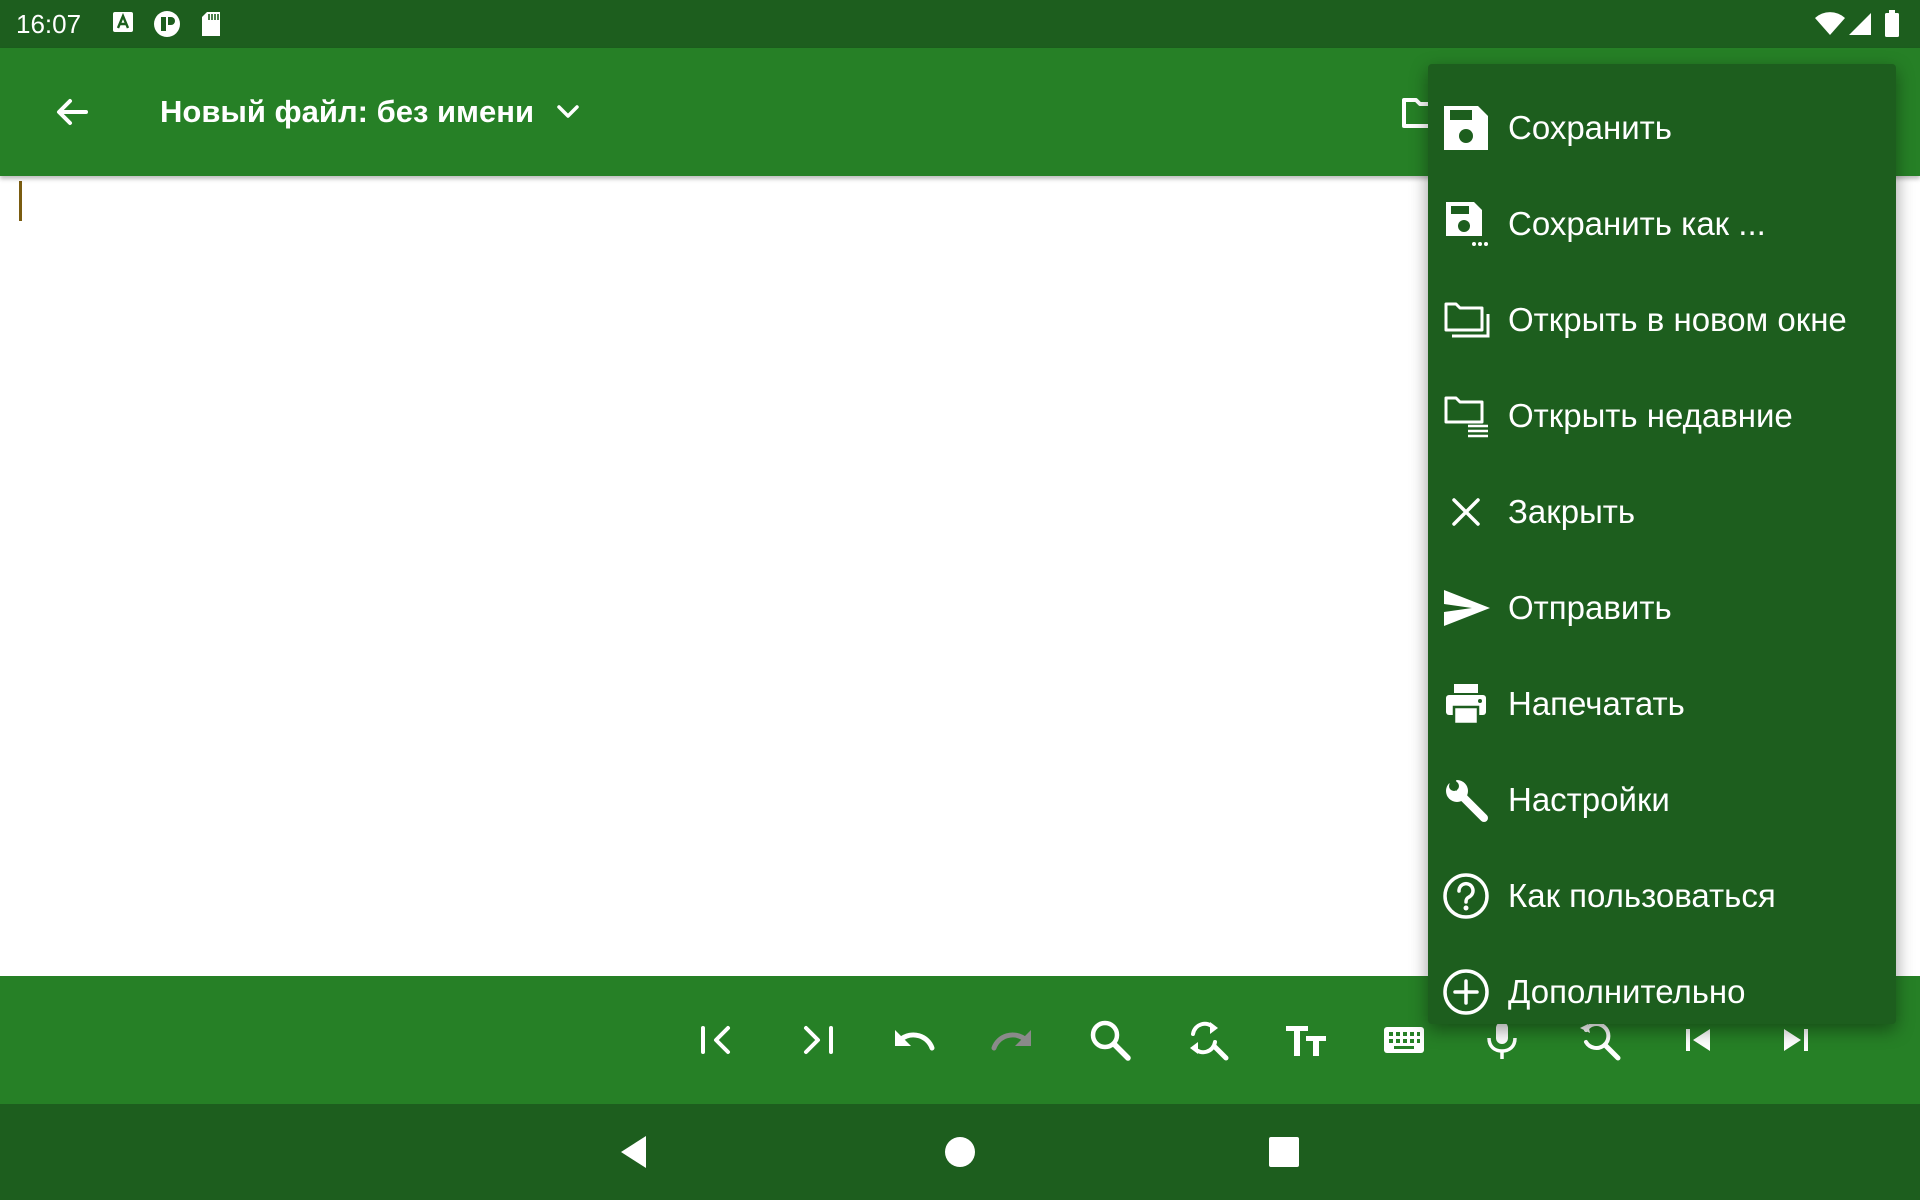 This screenshot has width=1920, height=1200. I want to click on menu-item-send: Отправить, so click(1662, 608).